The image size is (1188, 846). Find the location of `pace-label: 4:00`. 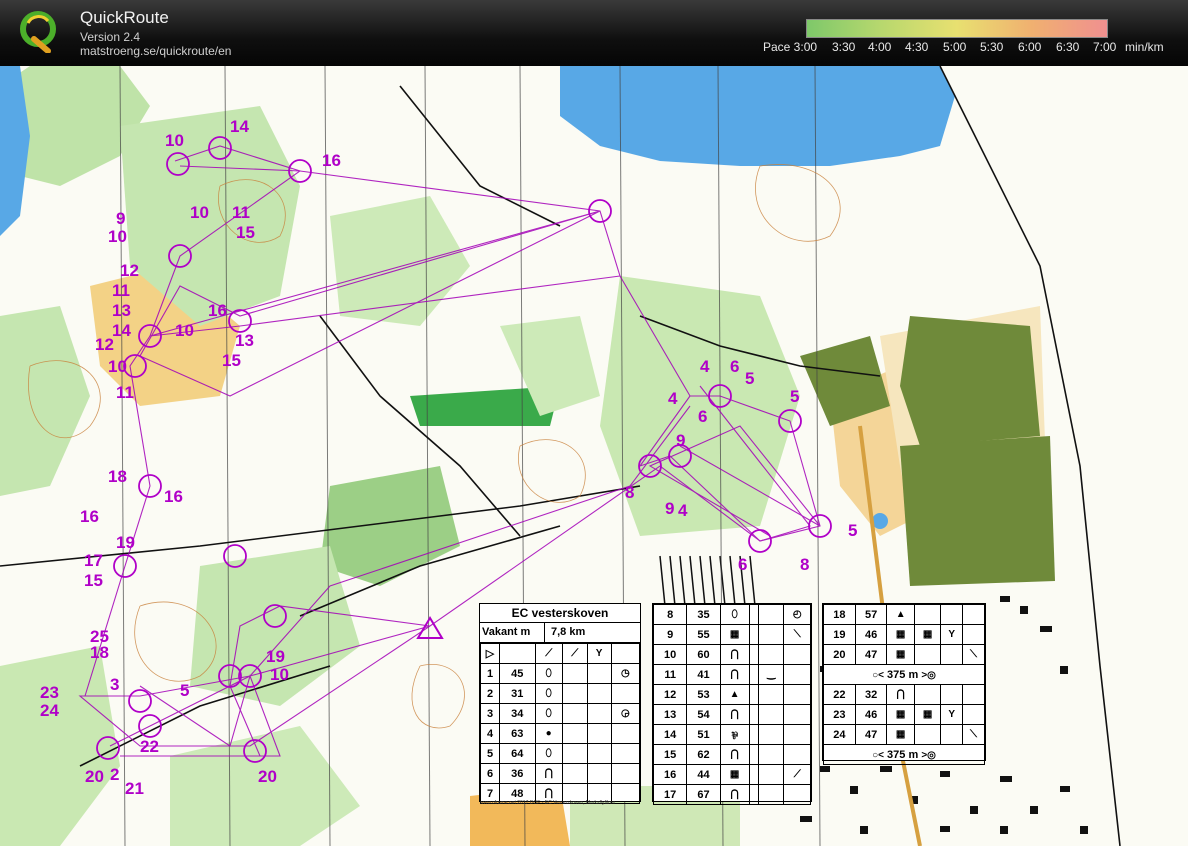

pace-label: 4:00 is located at coordinates (880, 47).